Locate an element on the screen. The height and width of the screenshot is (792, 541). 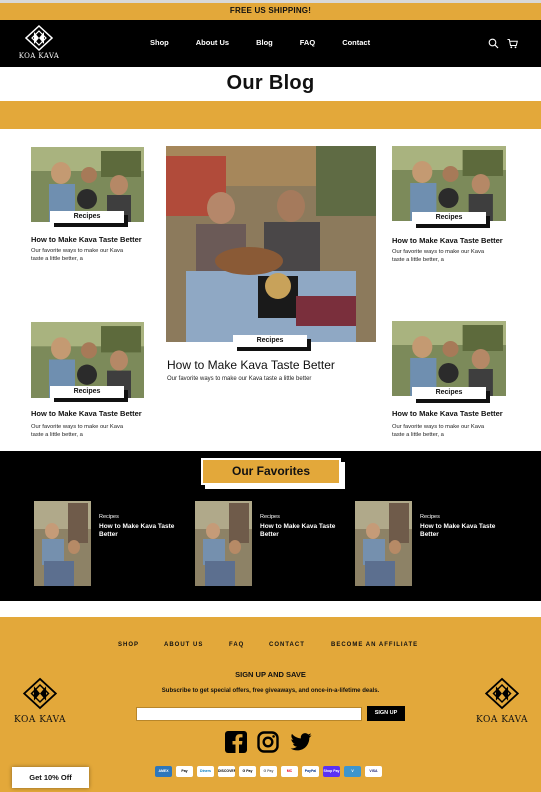
brand-logo: KOA KAVA is located at coordinates (39, 44).